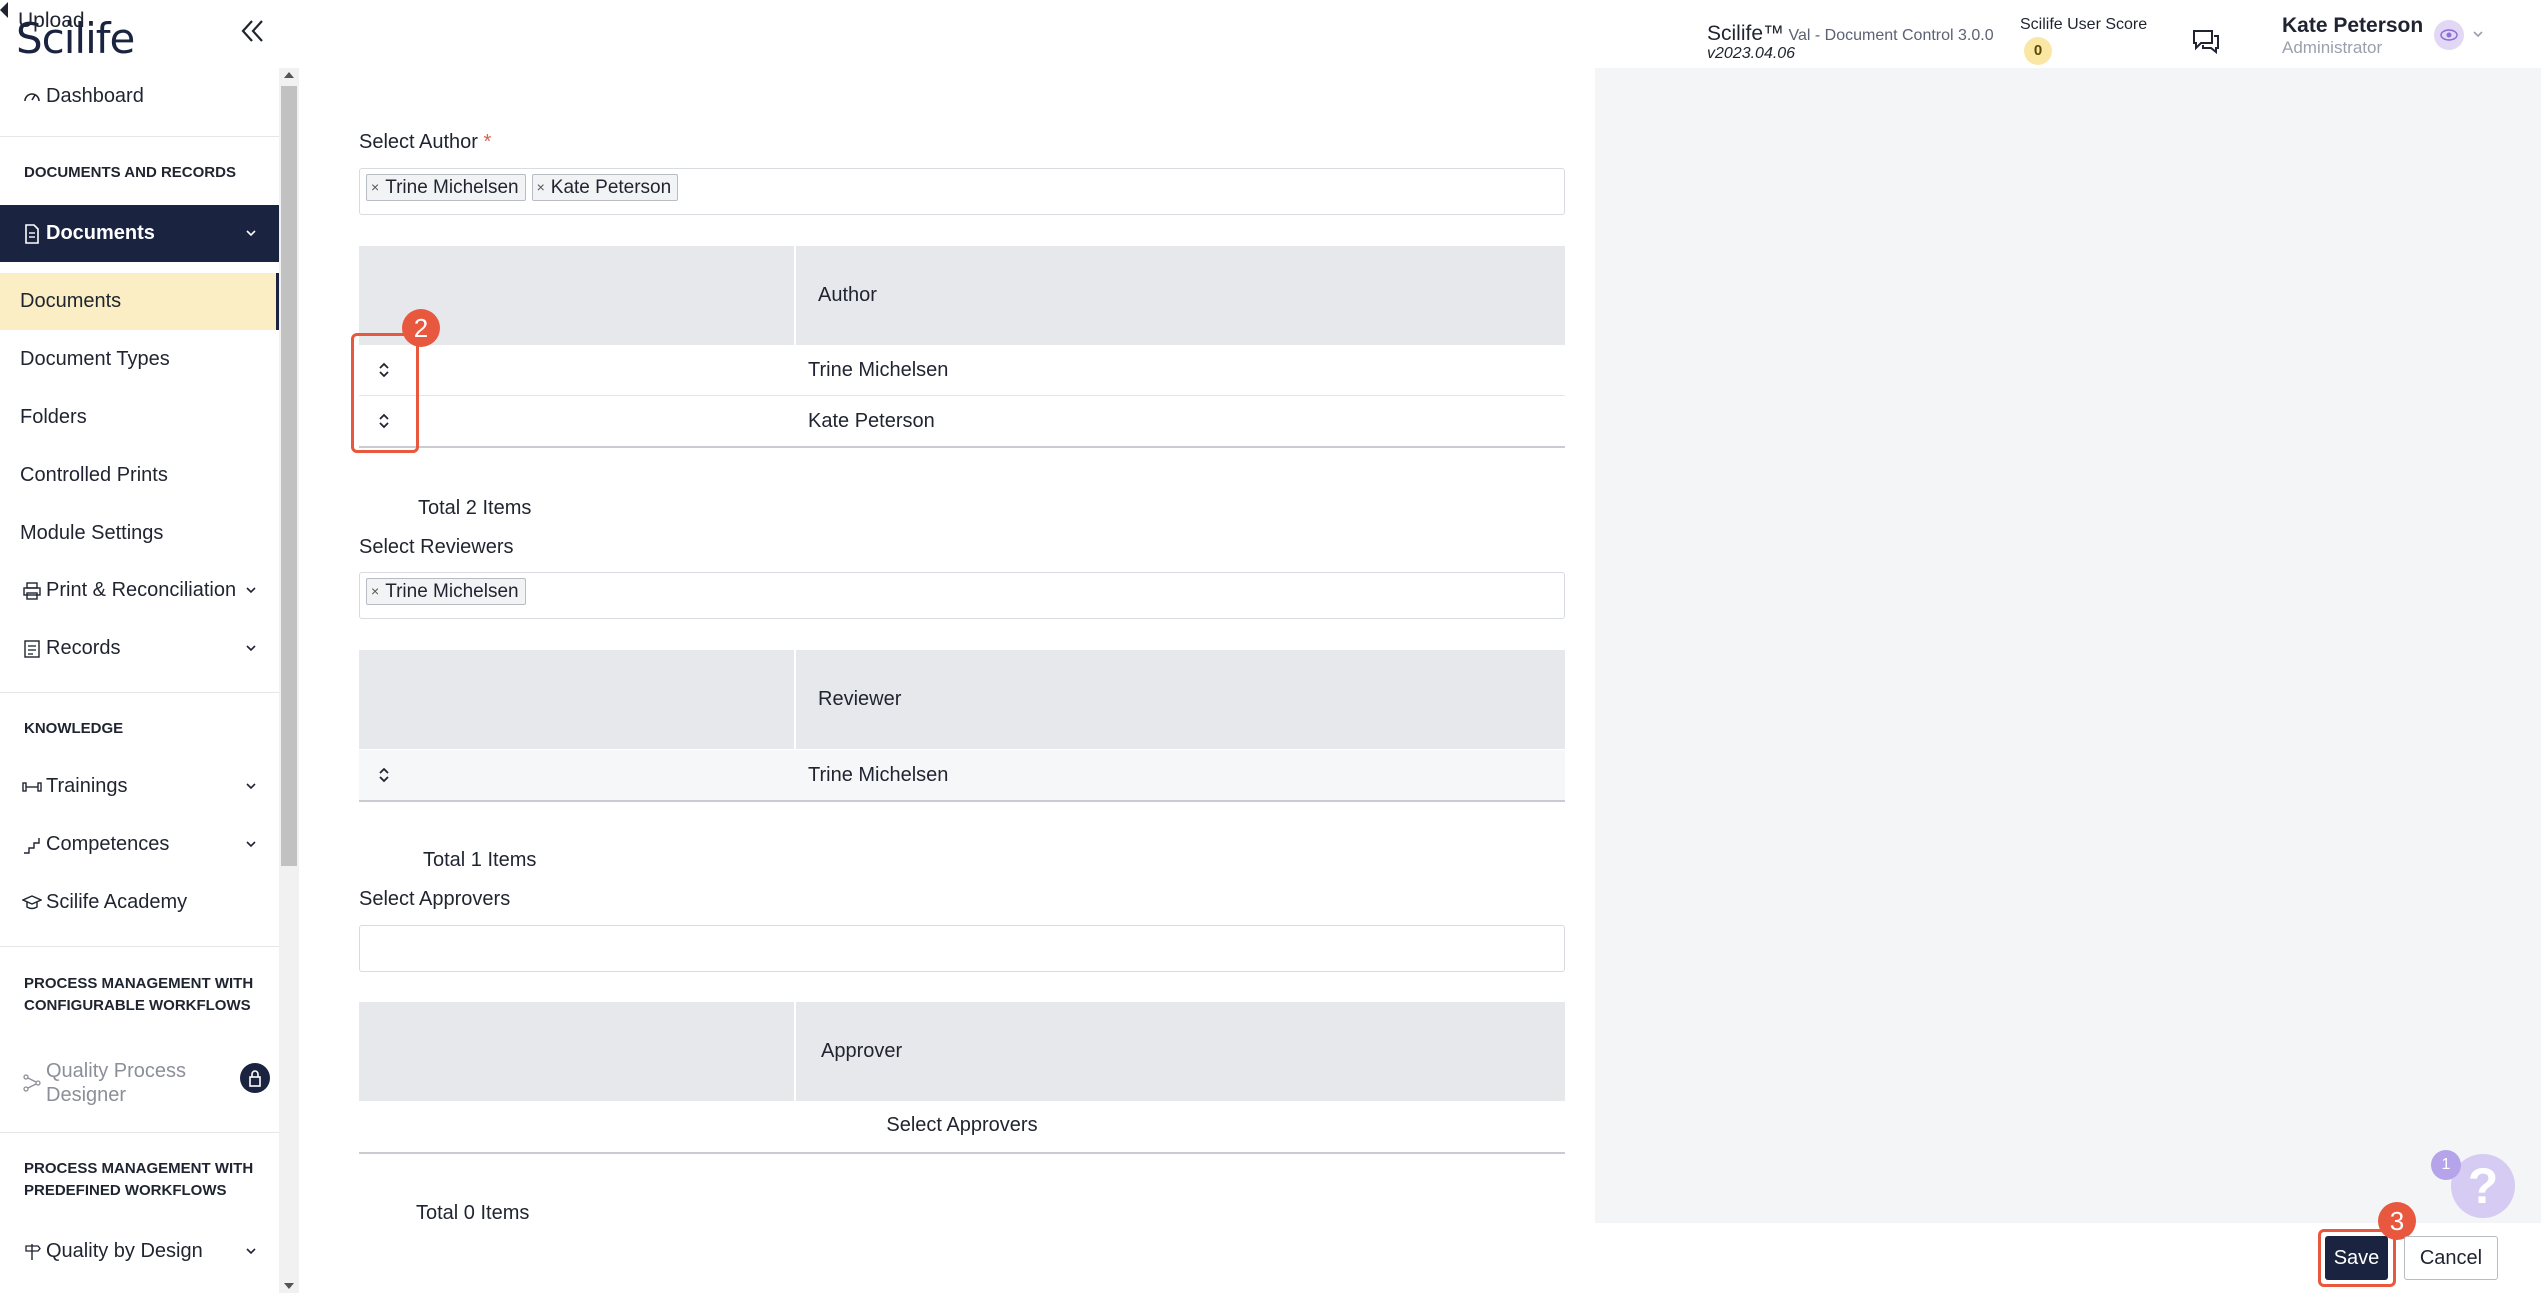  What do you see at coordinates (32, 1252) in the screenshot?
I see `signpost-icon` at bounding box center [32, 1252].